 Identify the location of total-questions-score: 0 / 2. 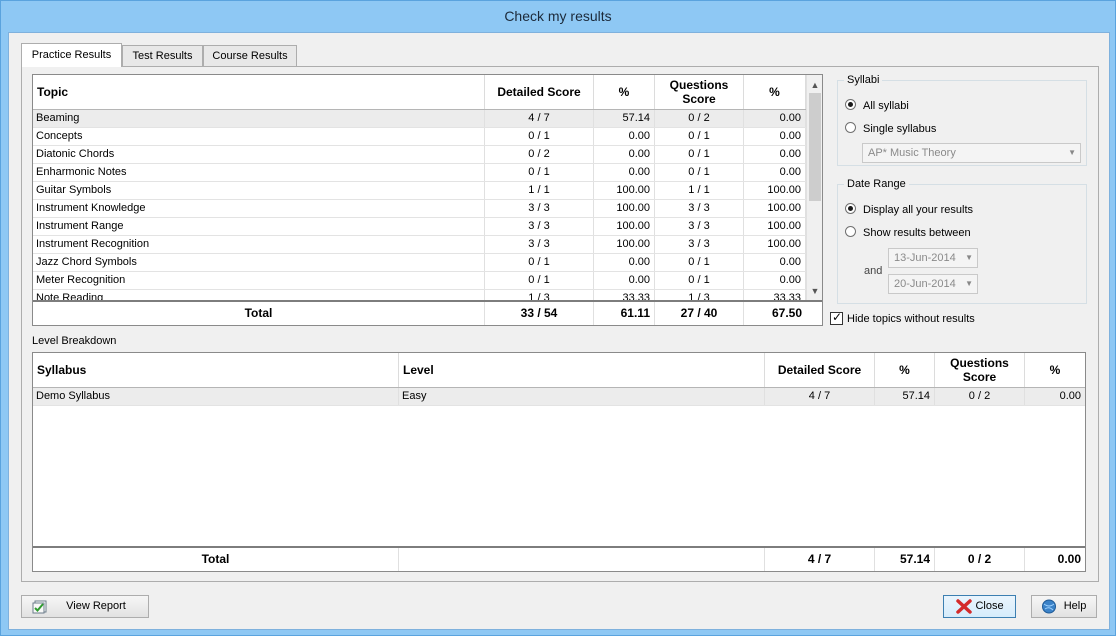
(980, 559).